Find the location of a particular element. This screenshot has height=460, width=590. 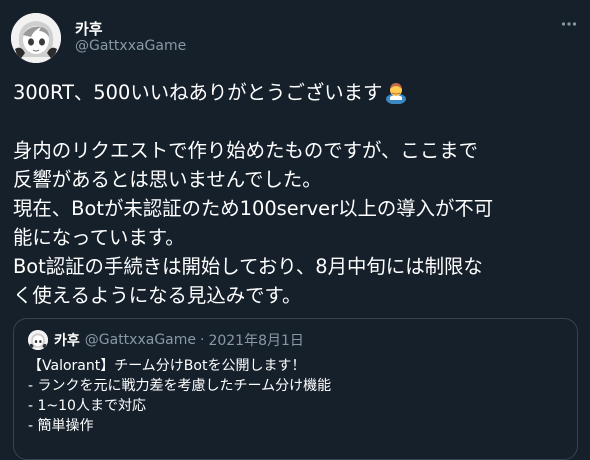

author-display-name: 카후 is located at coordinates (89, 28).